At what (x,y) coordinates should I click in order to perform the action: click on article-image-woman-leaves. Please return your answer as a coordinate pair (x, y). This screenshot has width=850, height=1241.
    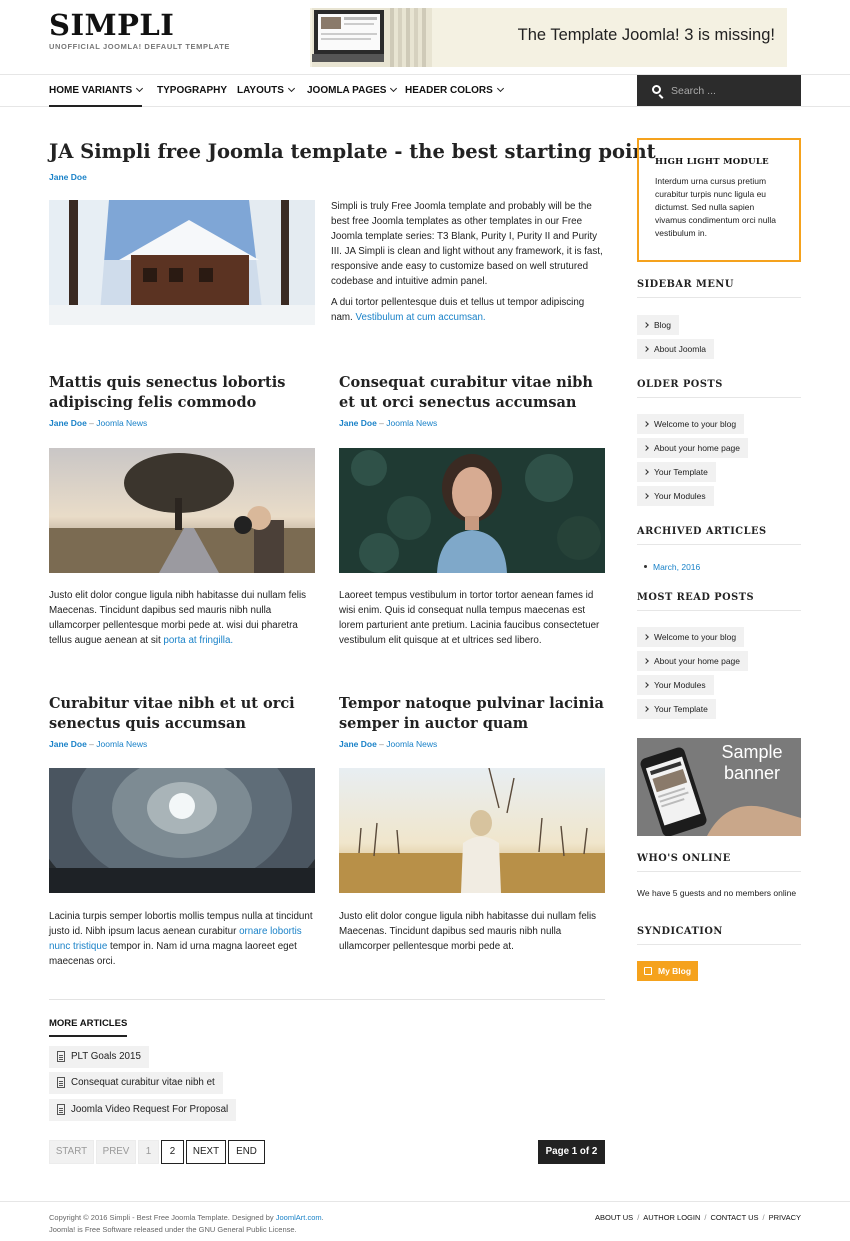
    Looking at the image, I should click on (472, 510).